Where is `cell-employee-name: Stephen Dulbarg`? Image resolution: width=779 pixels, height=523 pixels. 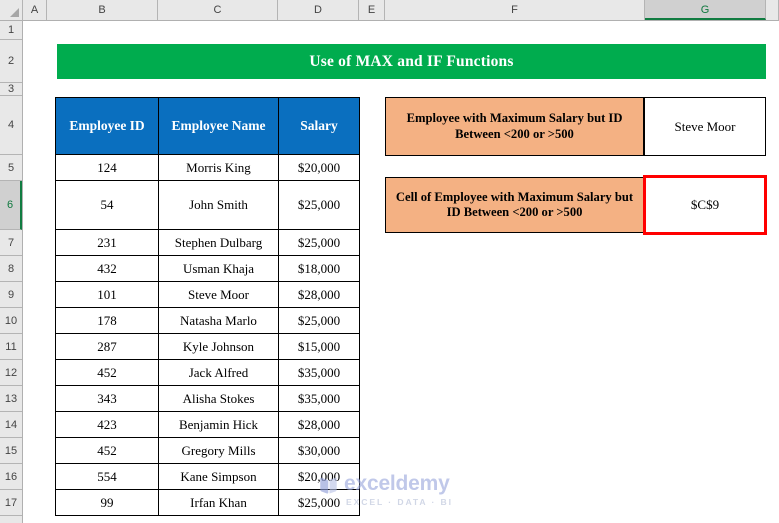 cell-employee-name: Stephen Dulbarg is located at coordinates (218, 242).